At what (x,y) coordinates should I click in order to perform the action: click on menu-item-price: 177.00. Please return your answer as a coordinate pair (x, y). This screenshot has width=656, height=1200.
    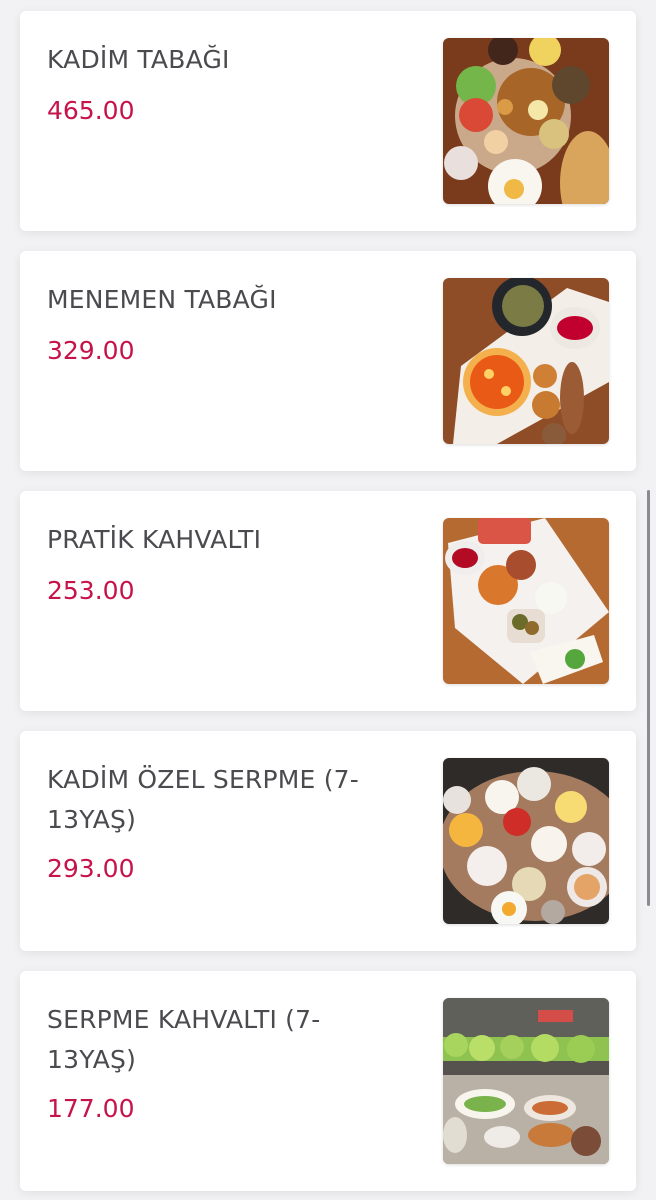
    Looking at the image, I should click on (91, 1108).